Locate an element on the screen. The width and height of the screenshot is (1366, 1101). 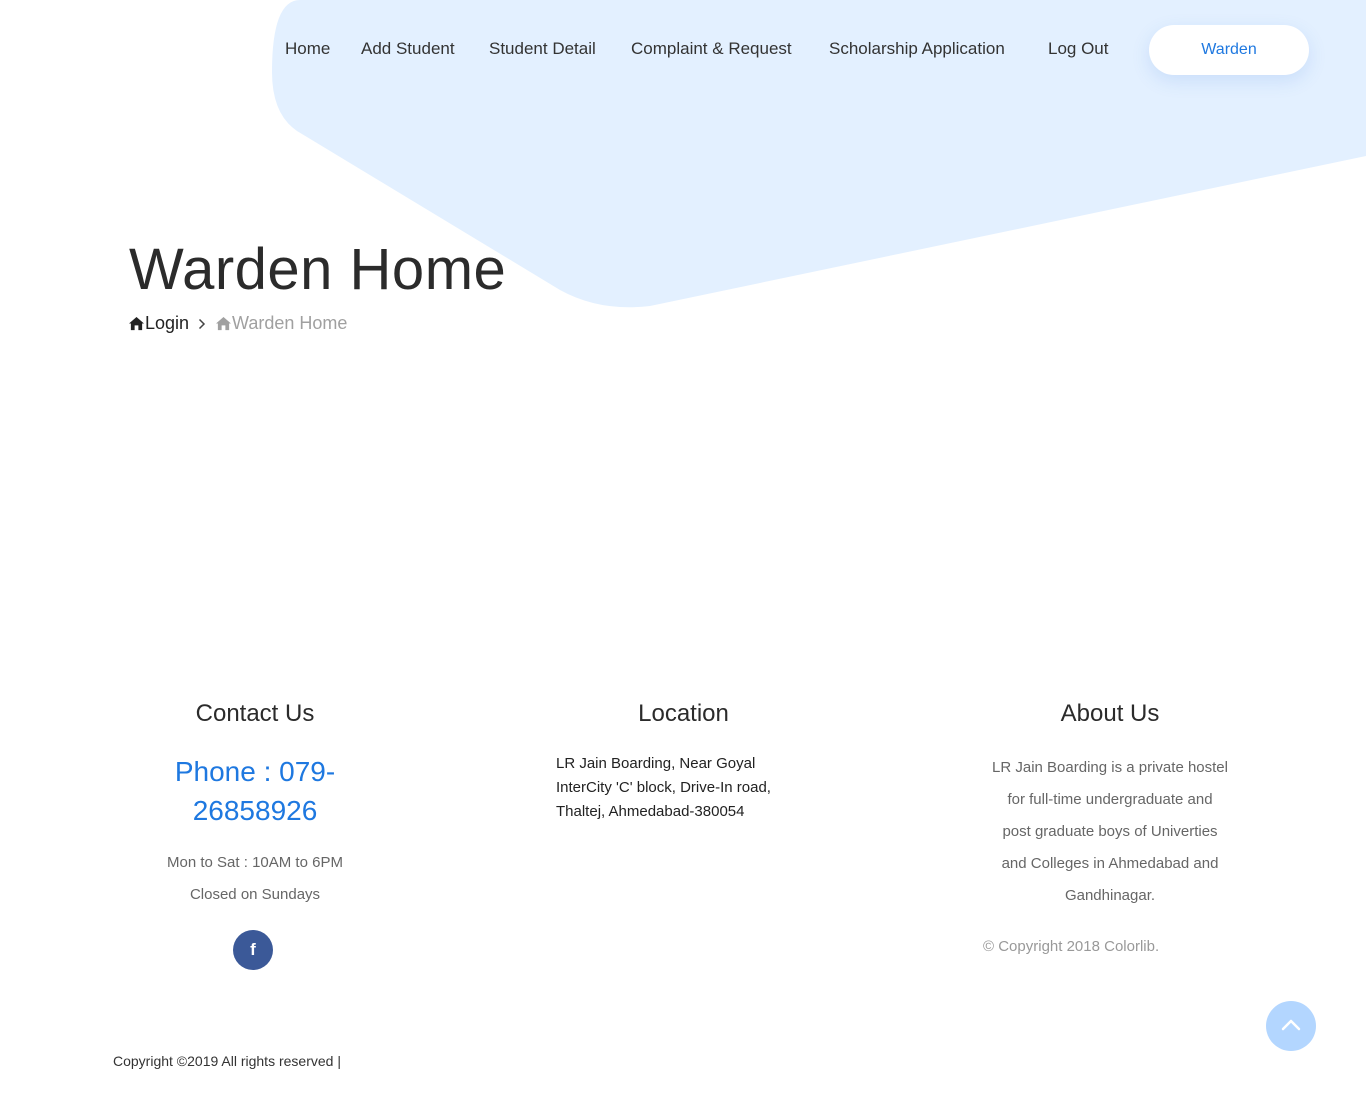
phone-number: Phone : 079- 26858926 is located at coordinates (255, 791).